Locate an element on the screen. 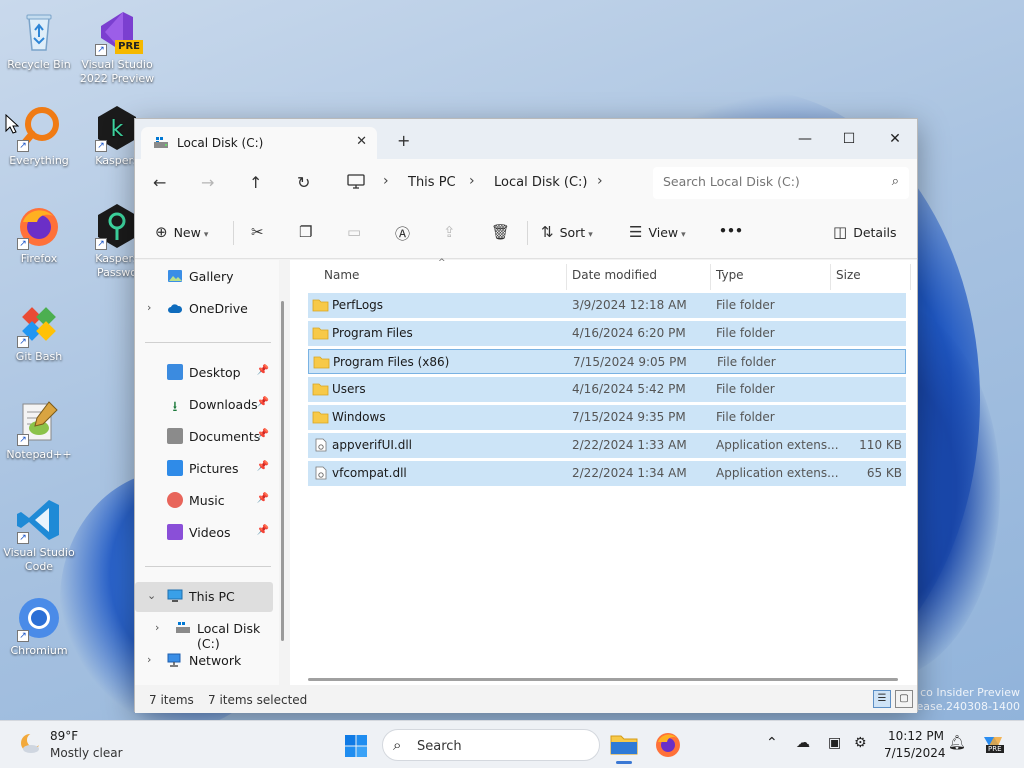 This screenshot has width=1024, height=768. display-icon: ▣ is located at coordinates (834, 743).